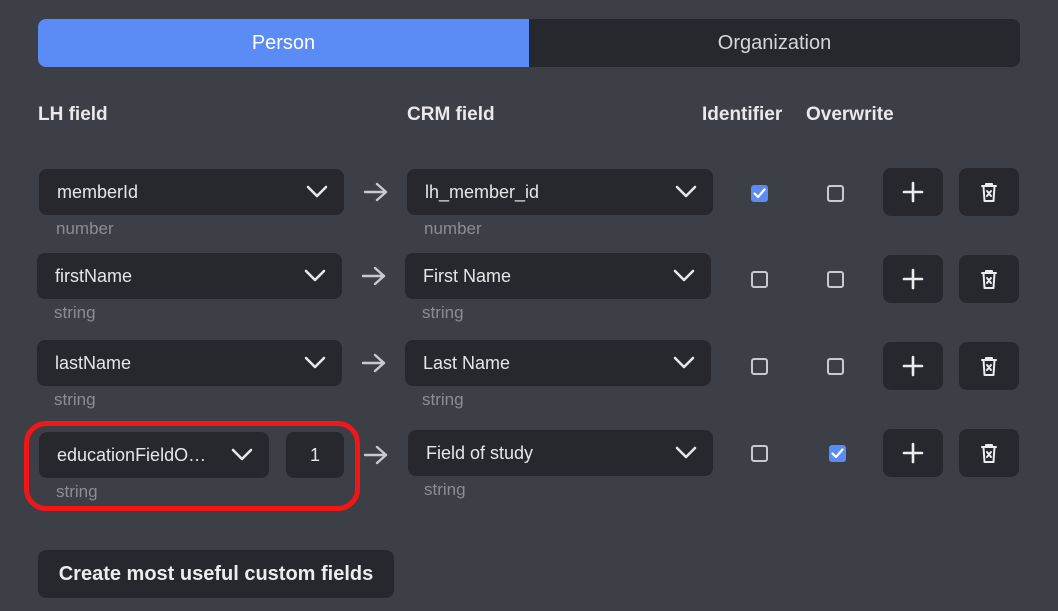 This screenshot has height=611, width=1058. Describe the element at coordinates (73, 114) in the screenshot. I see `header-lh-field: LH field` at that location.